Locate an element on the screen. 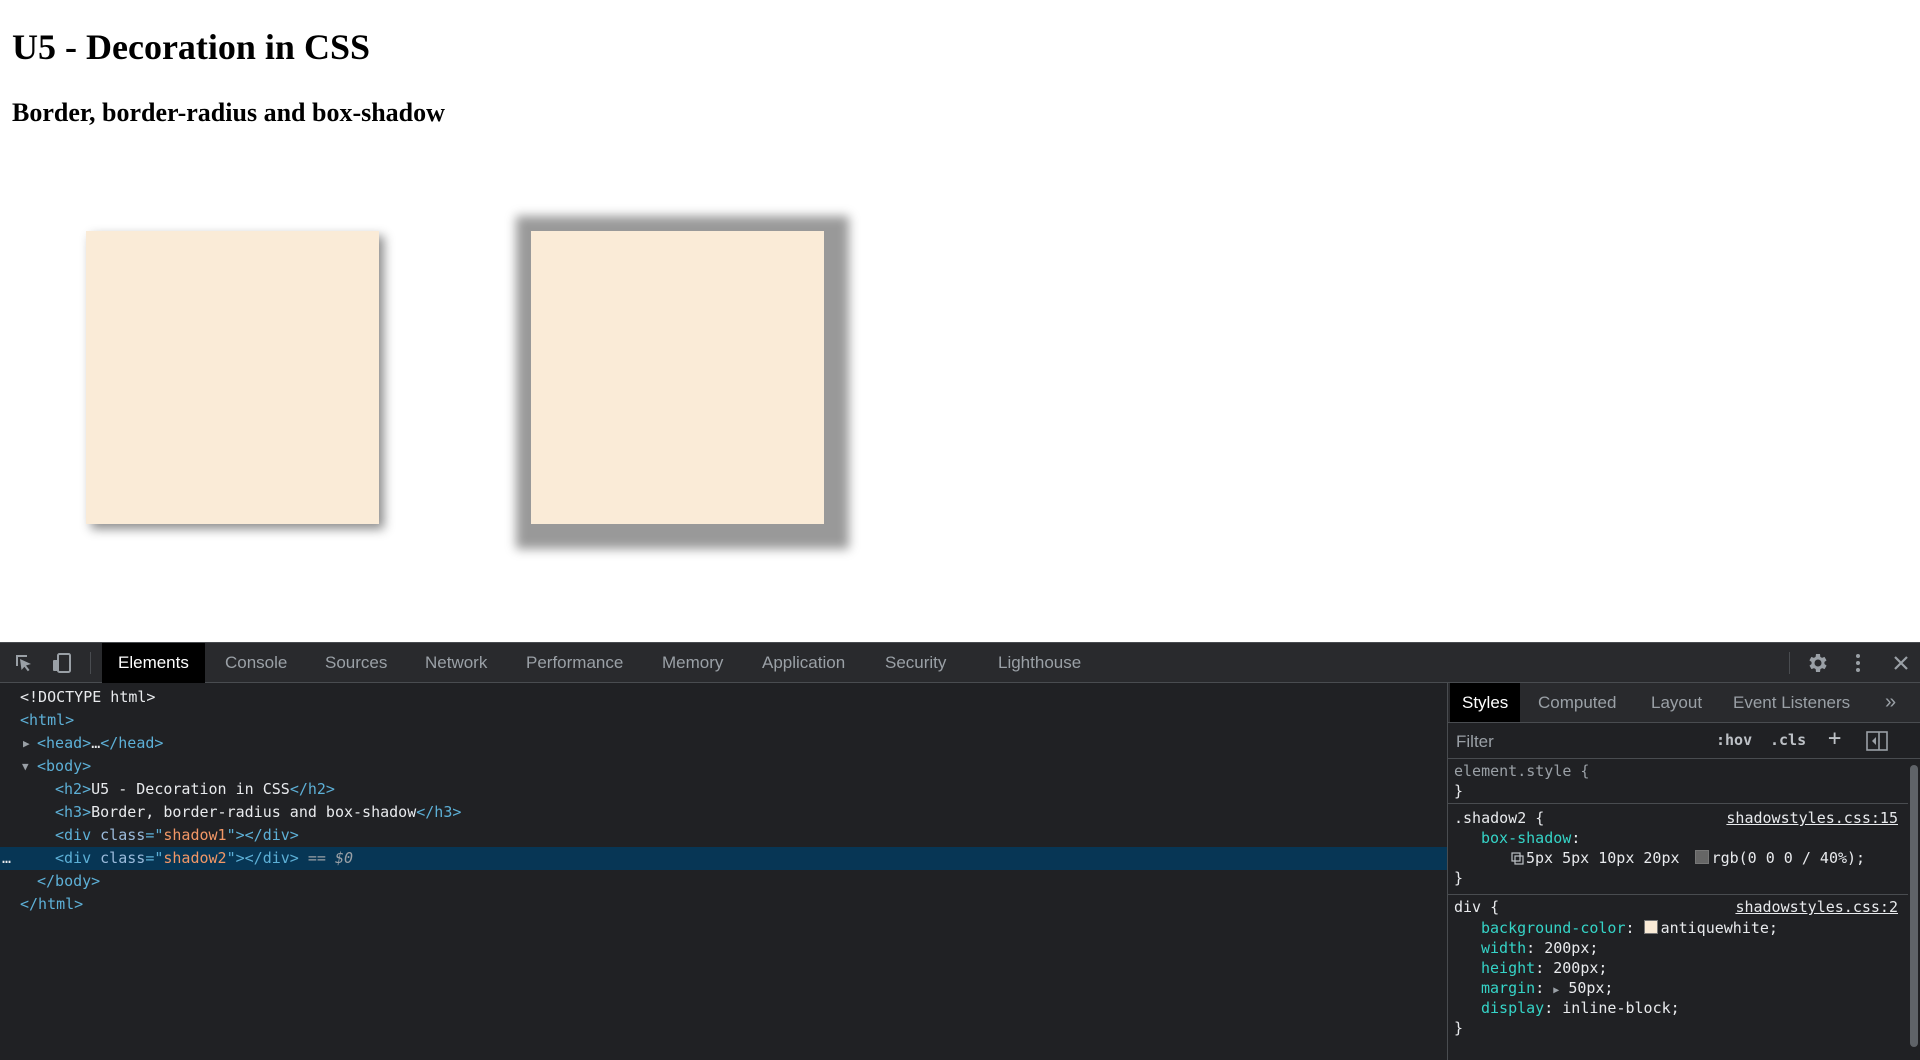 The width and height of the screenshot is (1920, 1060). element-style-rule: element.style { } is located at coordinates (1678, 781).